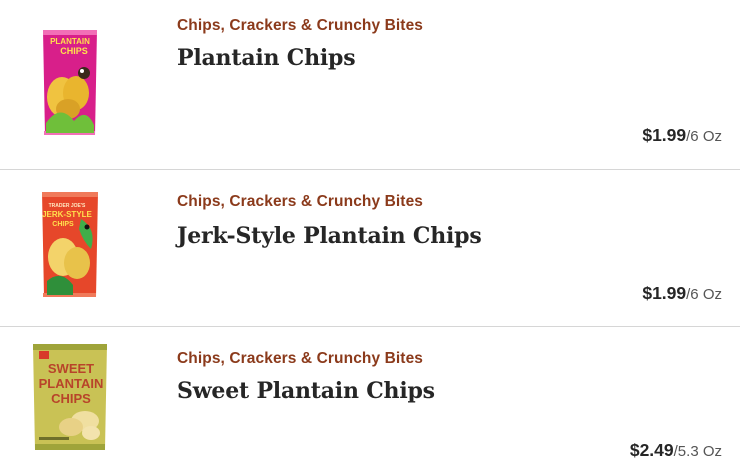 This screenshot has width=740, height=468. I want to click on product-price: $2.49/5.3 Oz, so click(676, 450).